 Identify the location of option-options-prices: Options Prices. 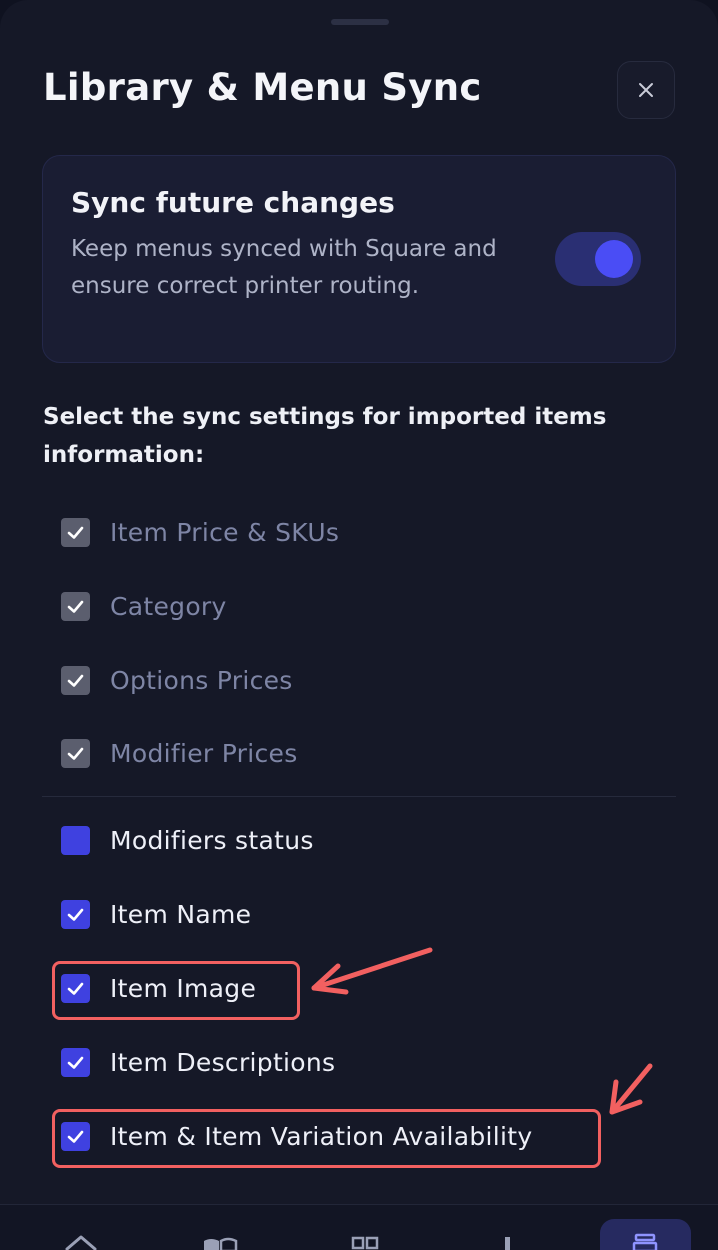
(177, 680).